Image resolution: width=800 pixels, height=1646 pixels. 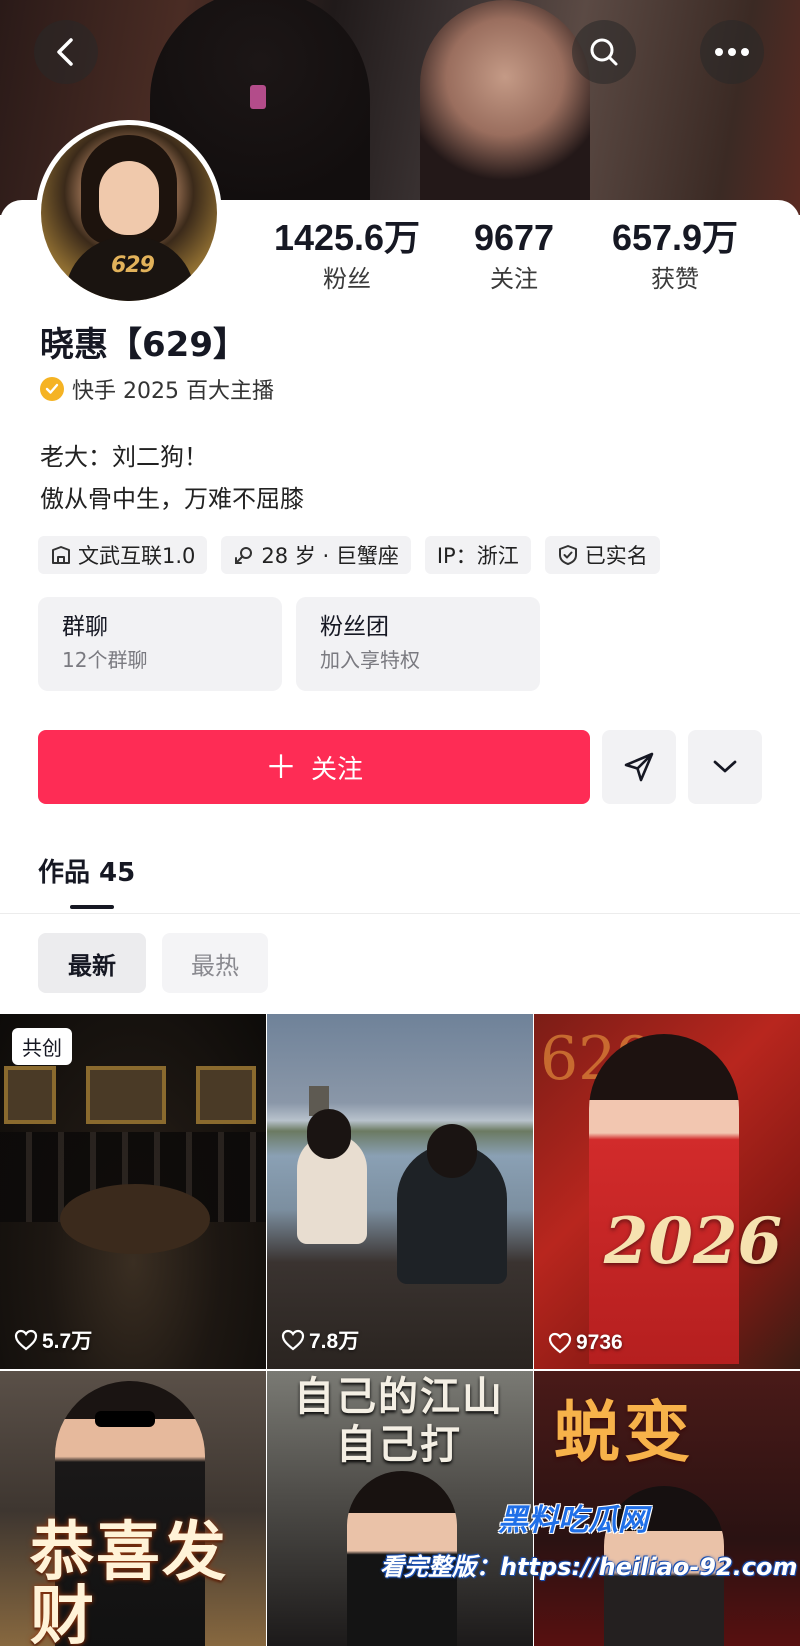 What do you see at coordinates (92, 907) in the screenshot?
I see `tab-active-indicator` at bounding box center [92, 907].